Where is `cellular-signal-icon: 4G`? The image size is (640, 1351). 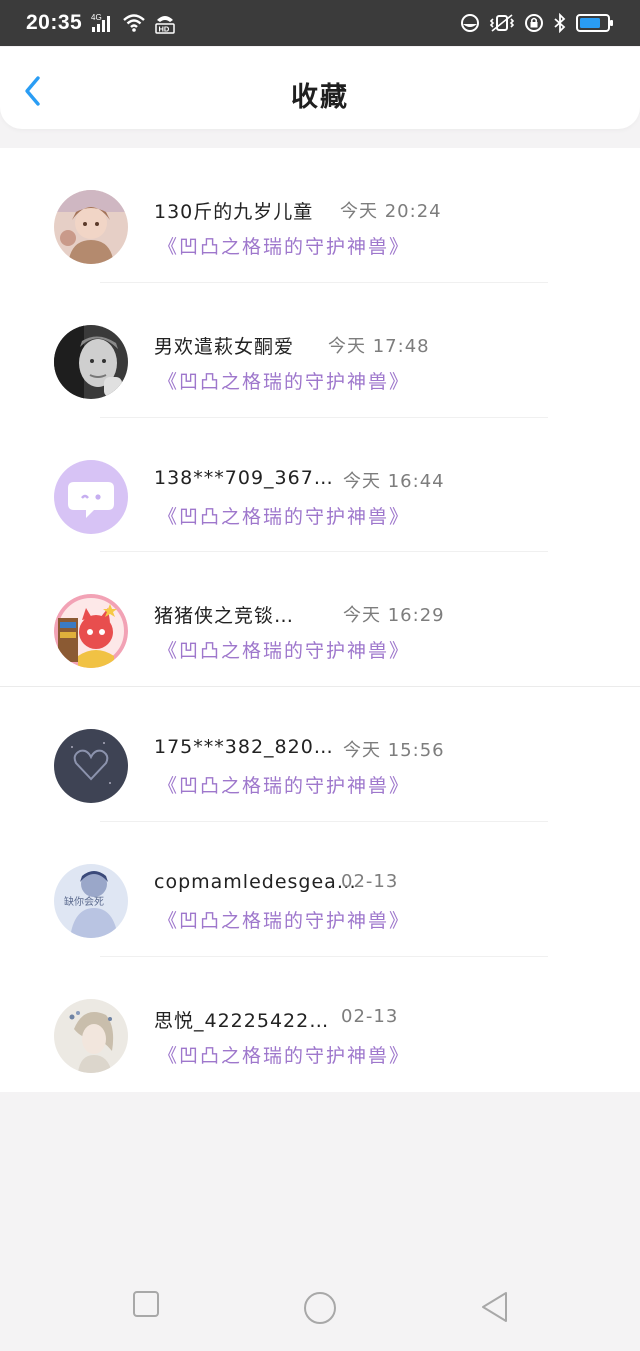 cellular-signal-icon: 4G is located at coordinates (101, 22).